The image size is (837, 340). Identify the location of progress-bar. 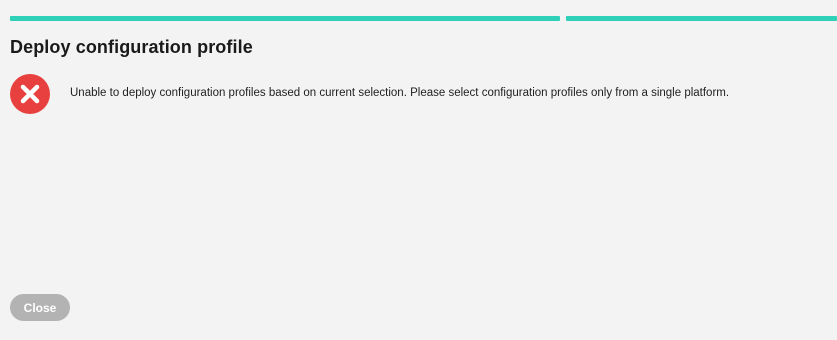
(418, 18).